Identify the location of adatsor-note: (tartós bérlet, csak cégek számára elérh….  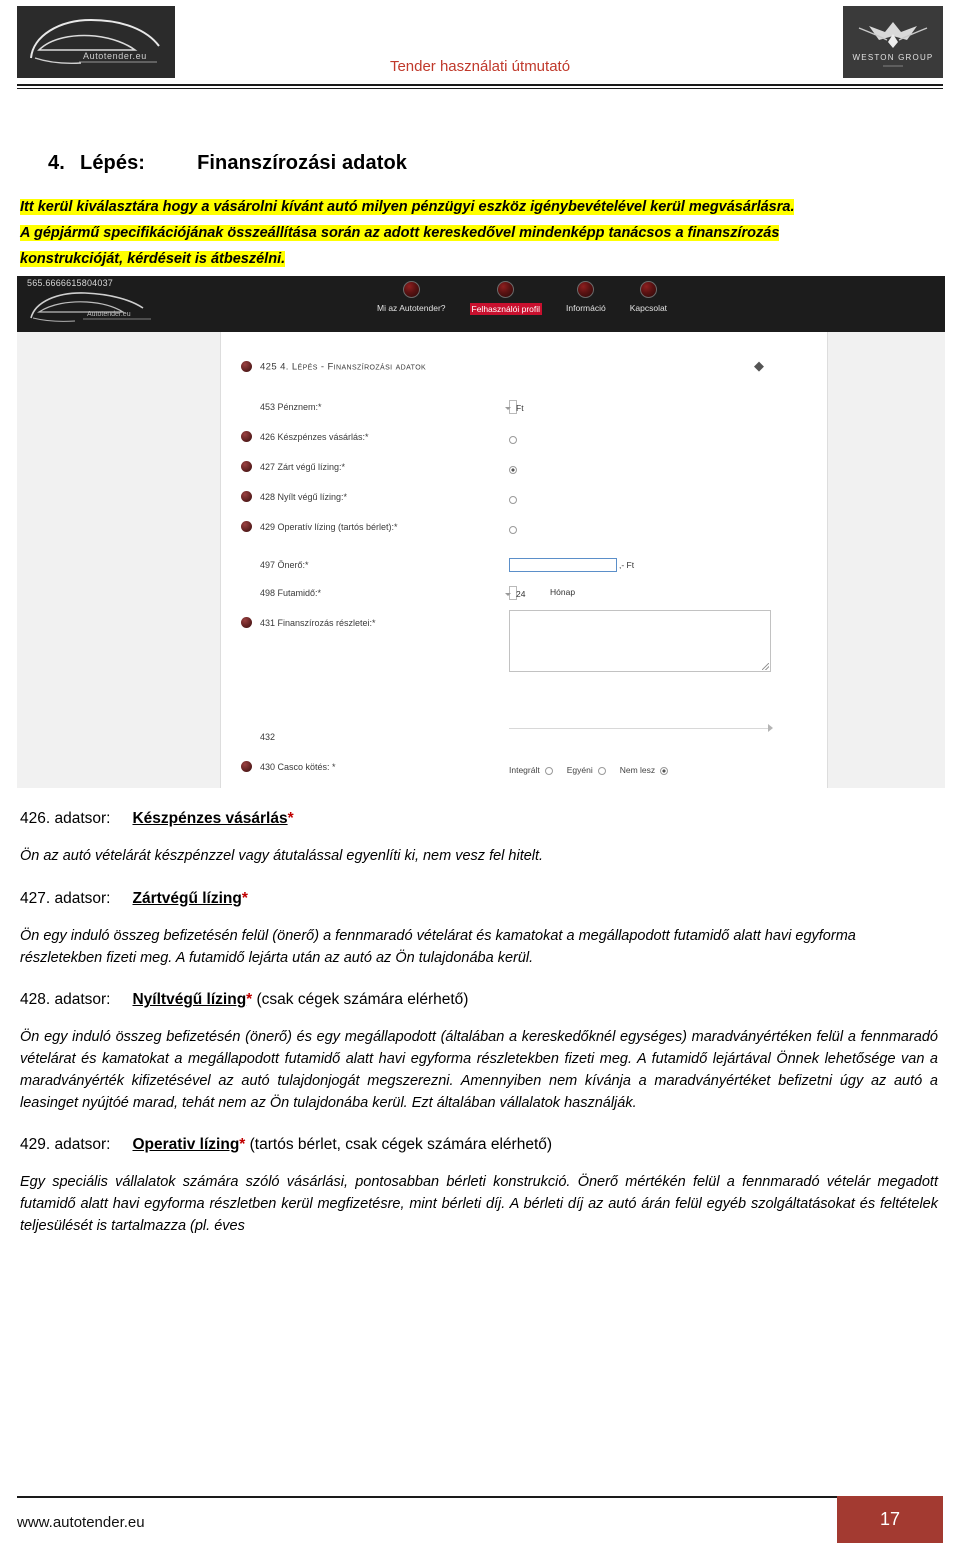
(399, 1145).